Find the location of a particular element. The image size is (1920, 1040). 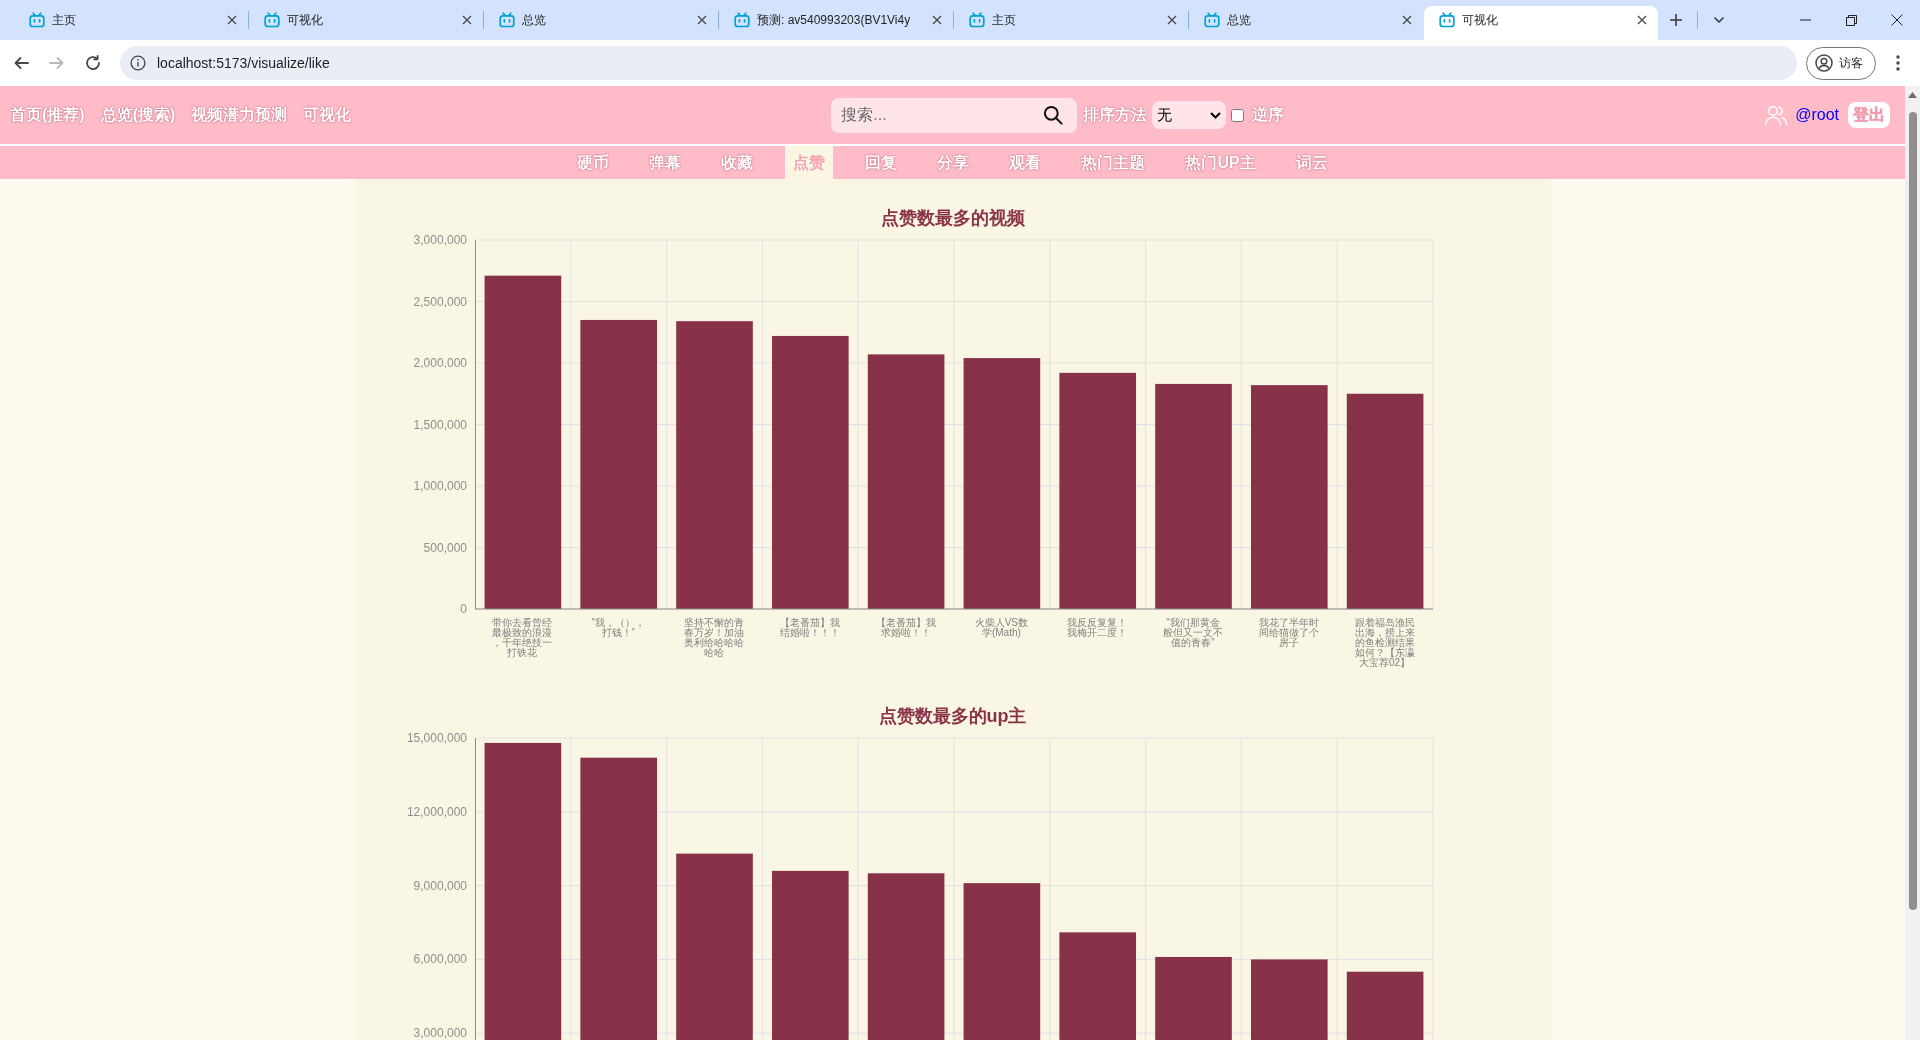

subnav-tab: 硬币 is located at coordinates (593, 162).